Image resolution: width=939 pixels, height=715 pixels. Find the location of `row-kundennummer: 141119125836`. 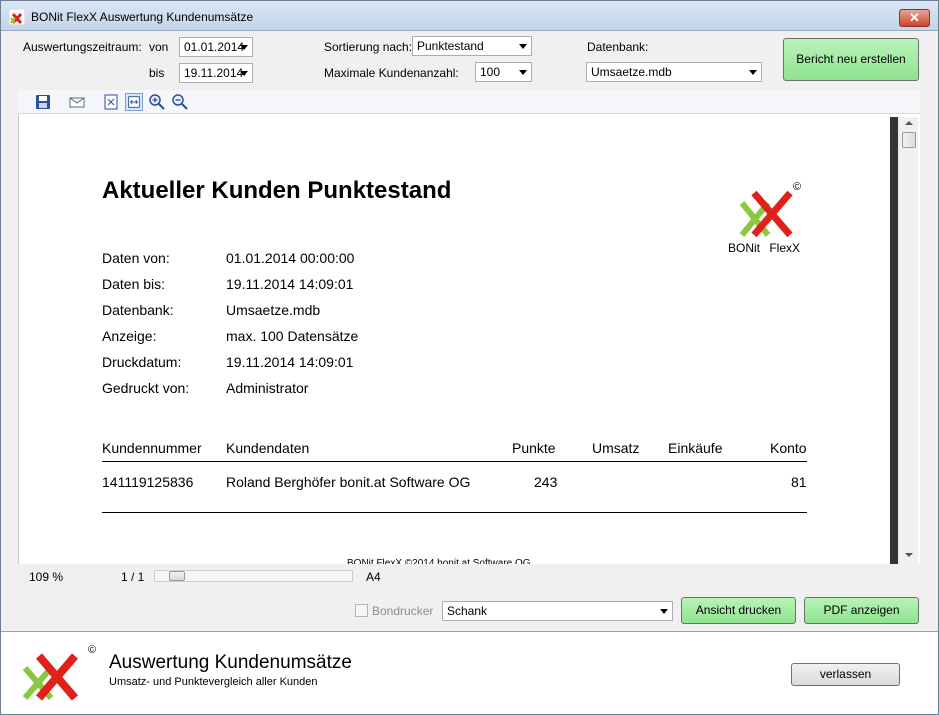

row-kundennummer: 141119125836 is located at coordinates (148, 482).